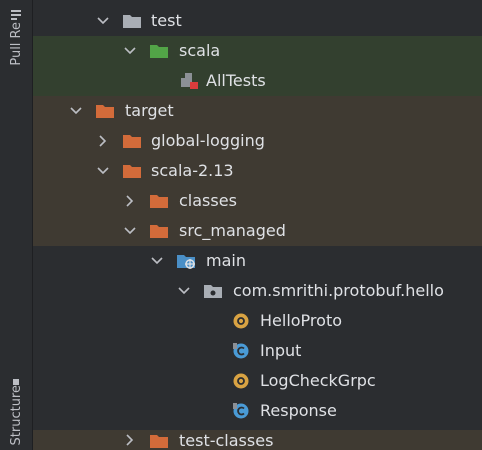 The height and width of the screenshot is (450, 482). What do you see at coordinates (213, 291) in the screenshot?
I see `package-icon` at bounding box center [213, 291].